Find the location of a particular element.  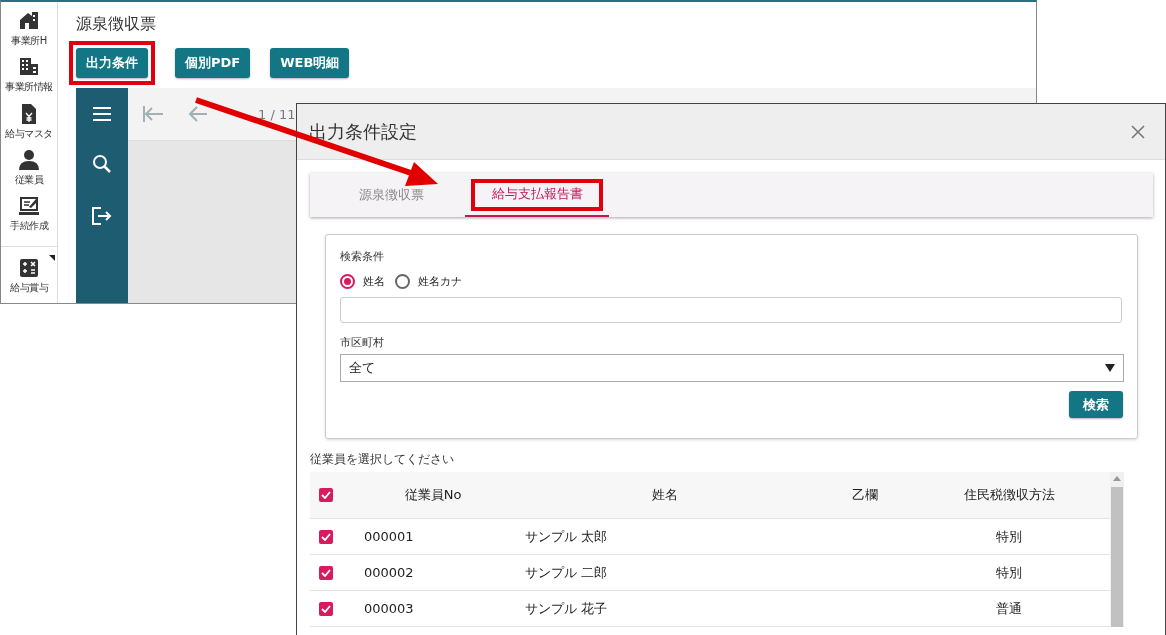

close-icon is located at coordinates (1138, 131).